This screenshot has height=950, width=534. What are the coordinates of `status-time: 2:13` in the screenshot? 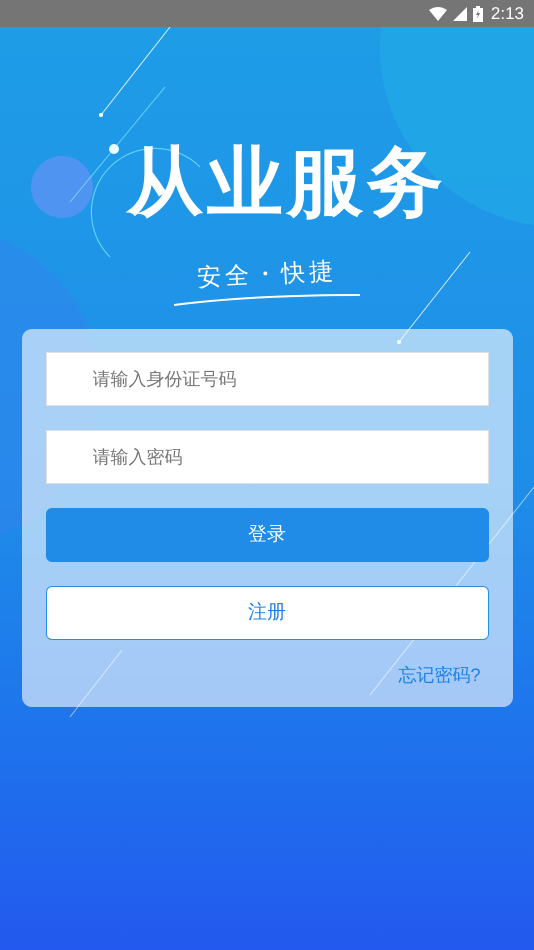 It's located at (507, 13).